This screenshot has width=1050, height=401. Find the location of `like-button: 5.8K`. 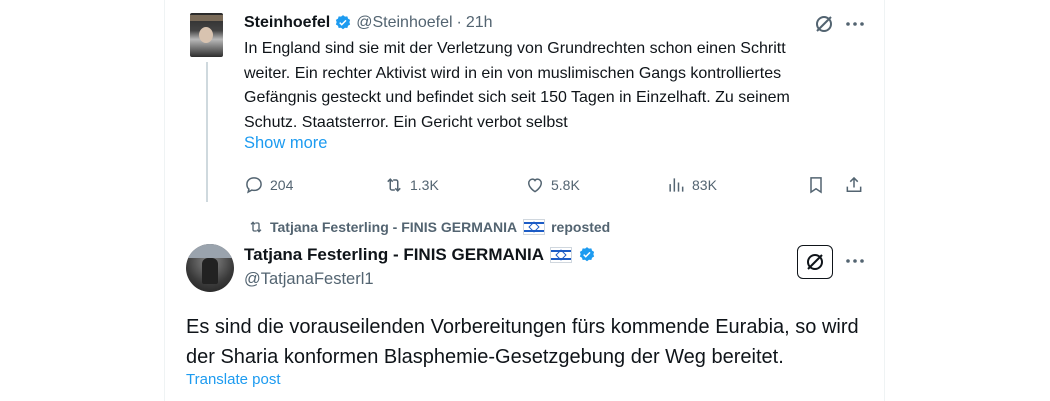

like-button: 5.8K is located at coordinates (552, 185).